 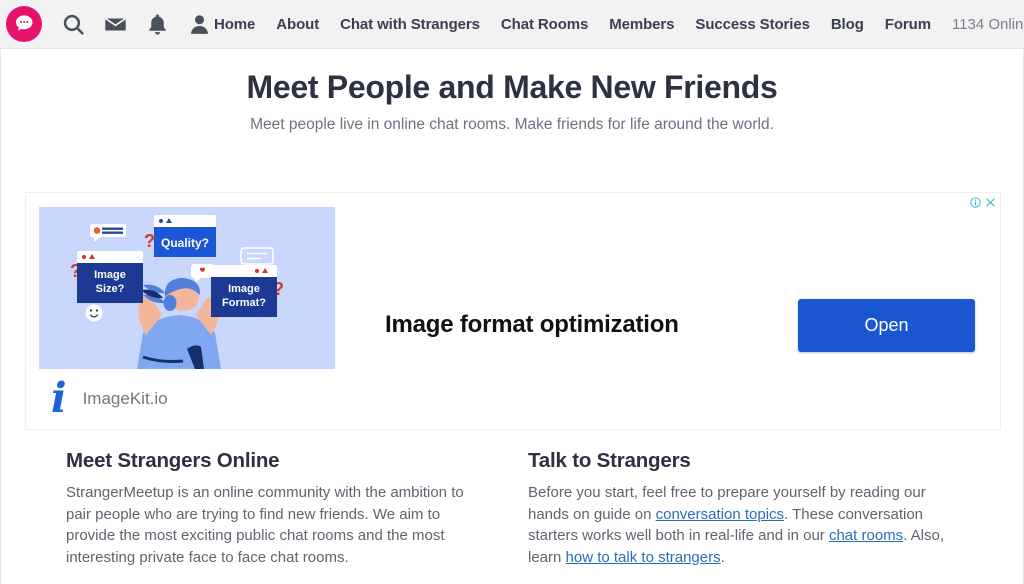 What do you see at coordinates (847, 24) in the screenshot?
I see `nav-link-blog: Blog` at bounding box center [847, 24].